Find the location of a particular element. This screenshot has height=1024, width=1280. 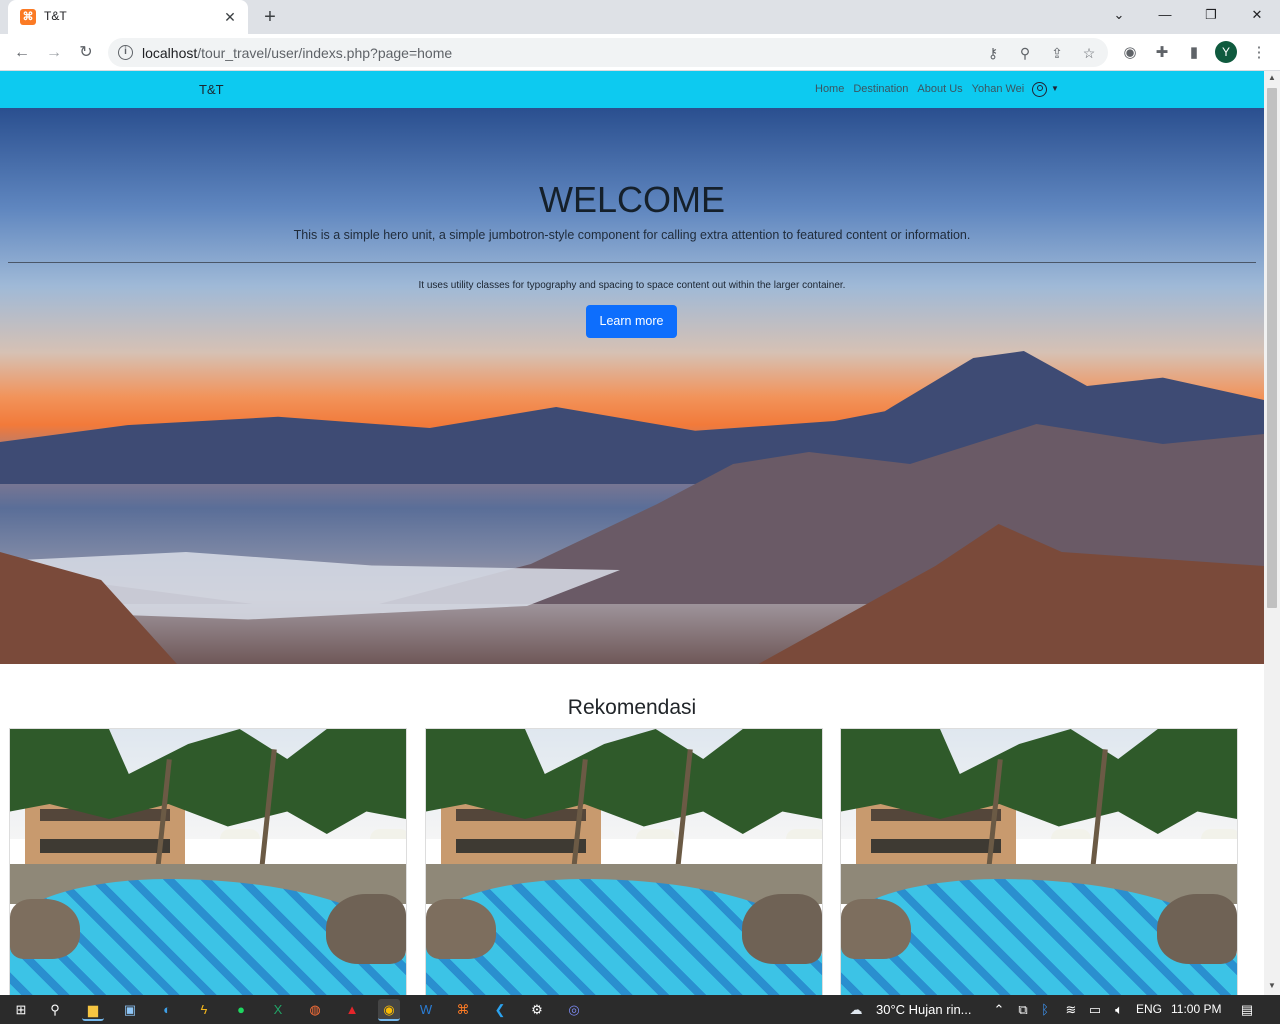

side-panel-icon: ▮ is located at coordinates (1194, 53).